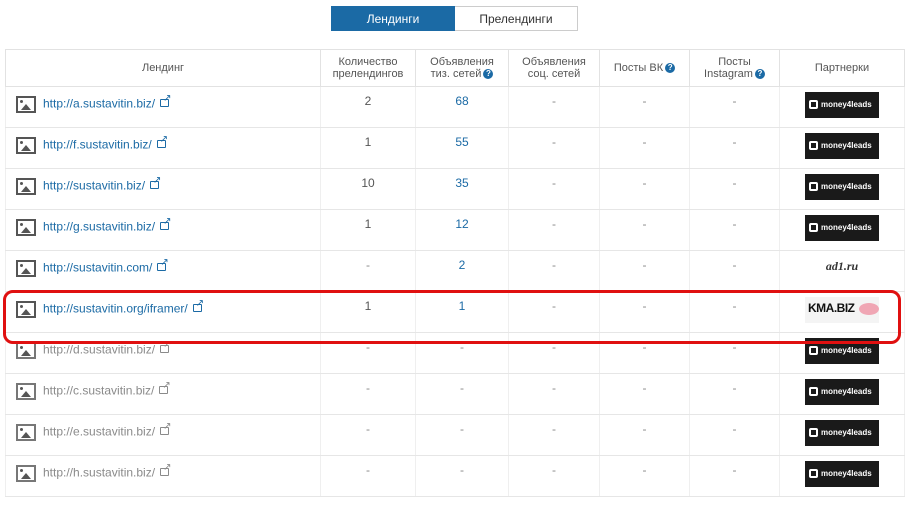 Image resolution: width=908 pixels, height=508 pixels. I want to click on landing-url-link: http://d.sustavitin.biz/, so click(99, 350).